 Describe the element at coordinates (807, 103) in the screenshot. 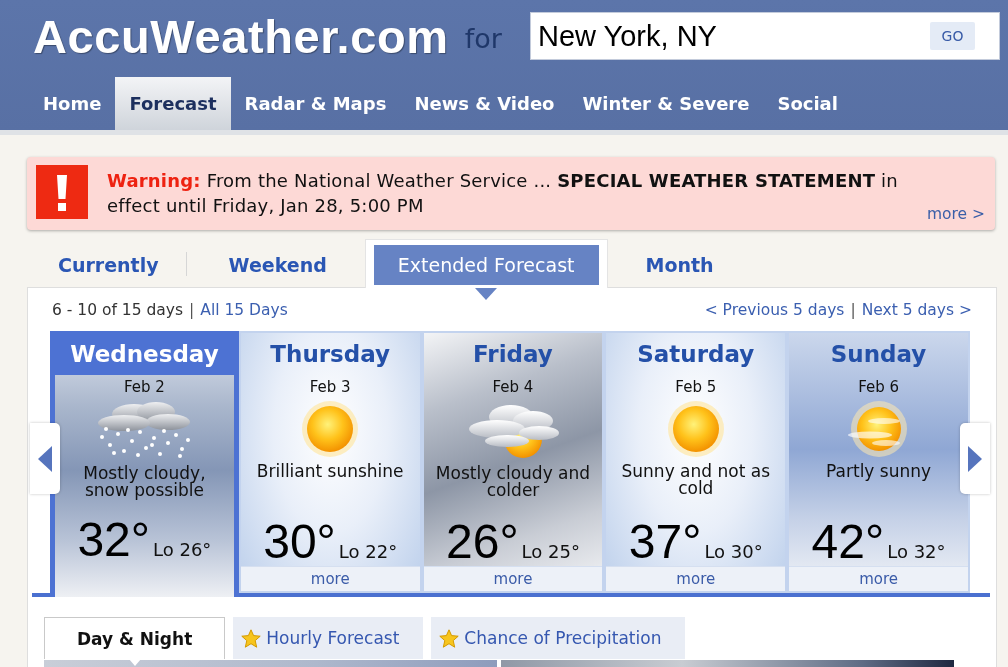

I see `nav-tab: Social` at that location.